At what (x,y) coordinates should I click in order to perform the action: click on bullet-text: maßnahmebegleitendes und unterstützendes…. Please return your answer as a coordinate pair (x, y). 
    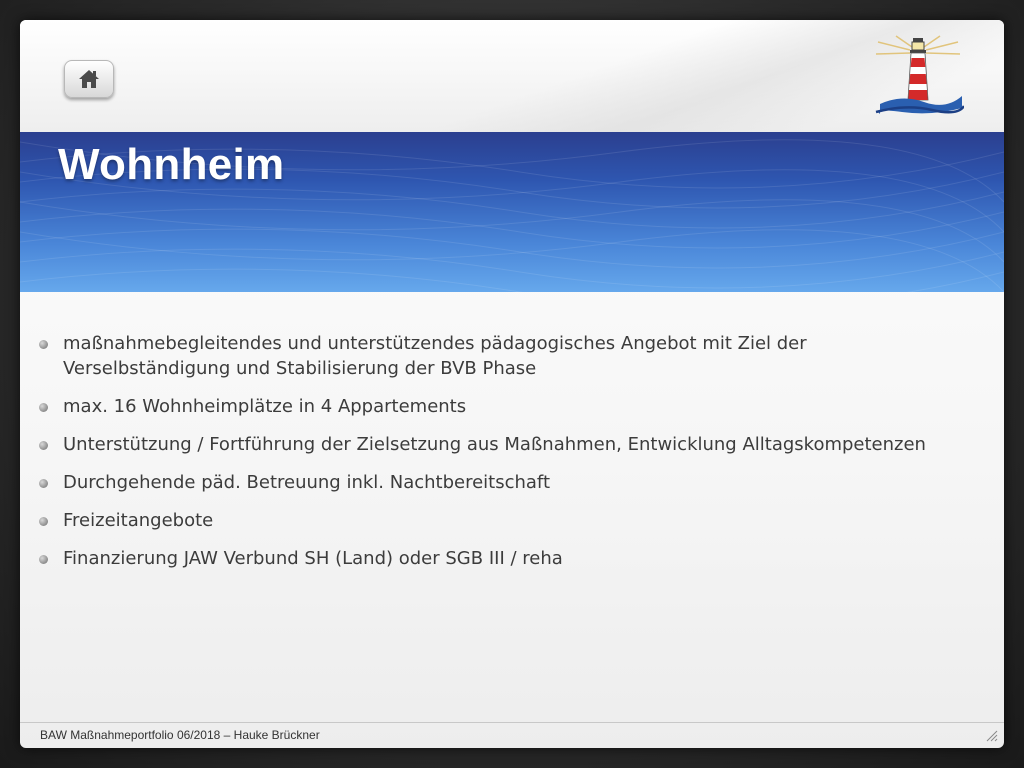
    Looking at the image, I should click on (435, 356).